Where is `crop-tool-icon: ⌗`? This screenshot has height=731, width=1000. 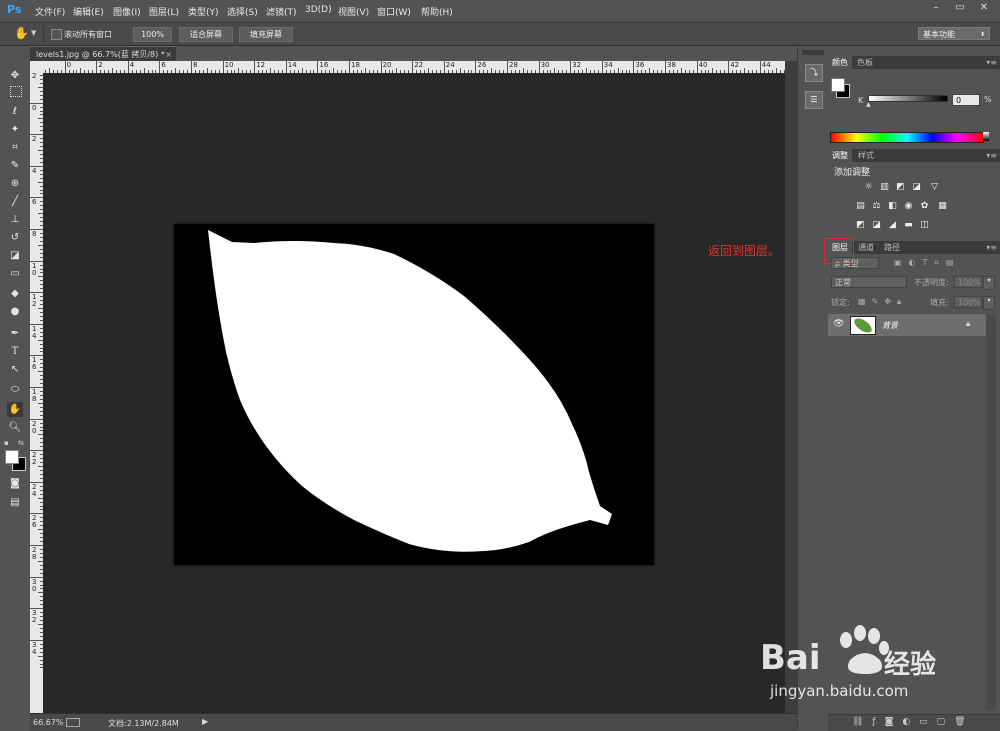 crop-tool-icon: ⌗ is located at coordinates (15, 147).